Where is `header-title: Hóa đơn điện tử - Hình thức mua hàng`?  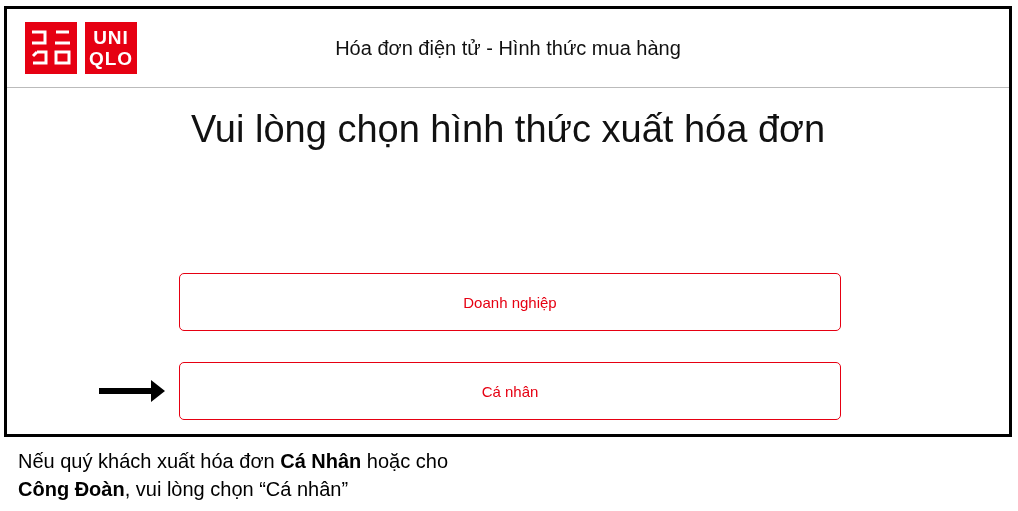 header-title: Hóa đơn điện tử - Hình thức mua hàng is located at coordinates (508, 48).